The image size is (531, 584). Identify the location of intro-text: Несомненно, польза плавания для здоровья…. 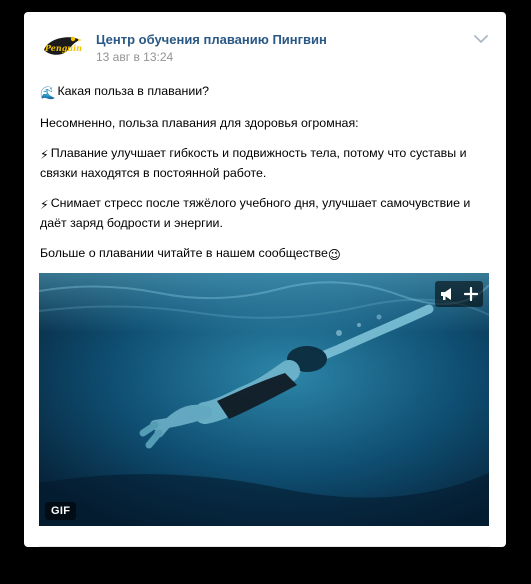
(199, 123).